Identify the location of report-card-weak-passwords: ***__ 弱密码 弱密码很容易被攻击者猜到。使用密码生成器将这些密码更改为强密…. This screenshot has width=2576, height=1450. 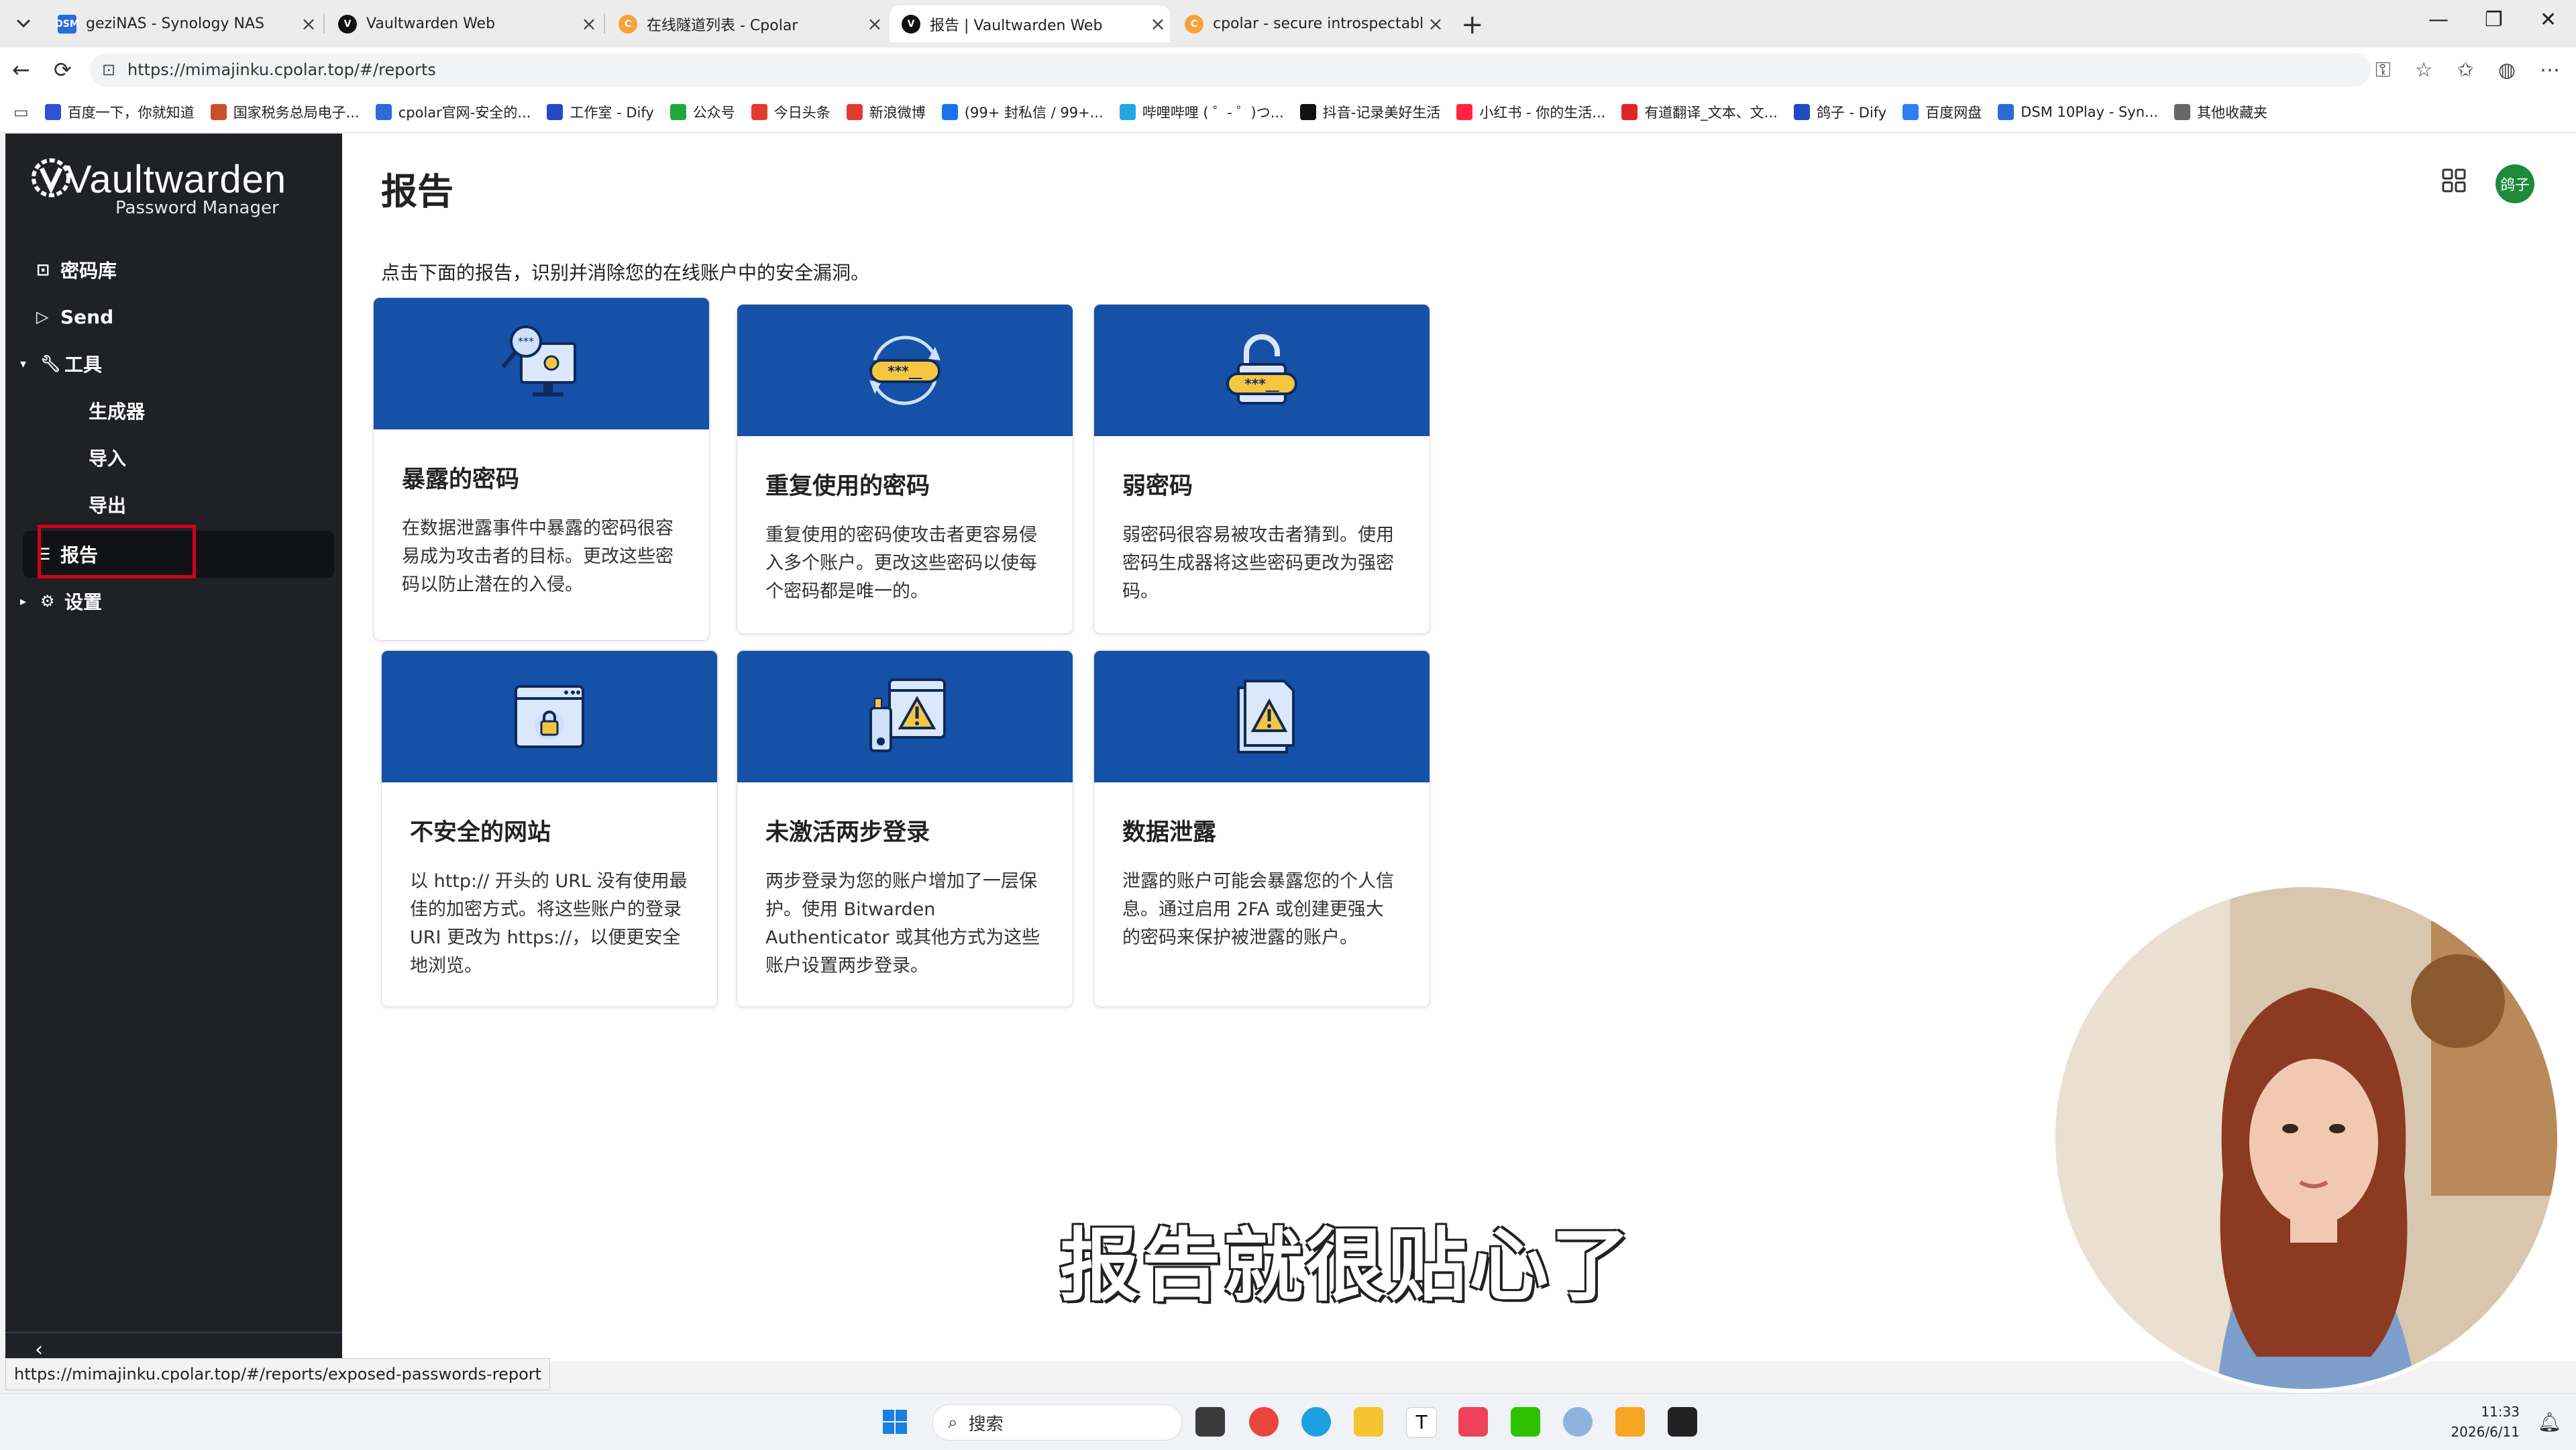
(1261, 469).